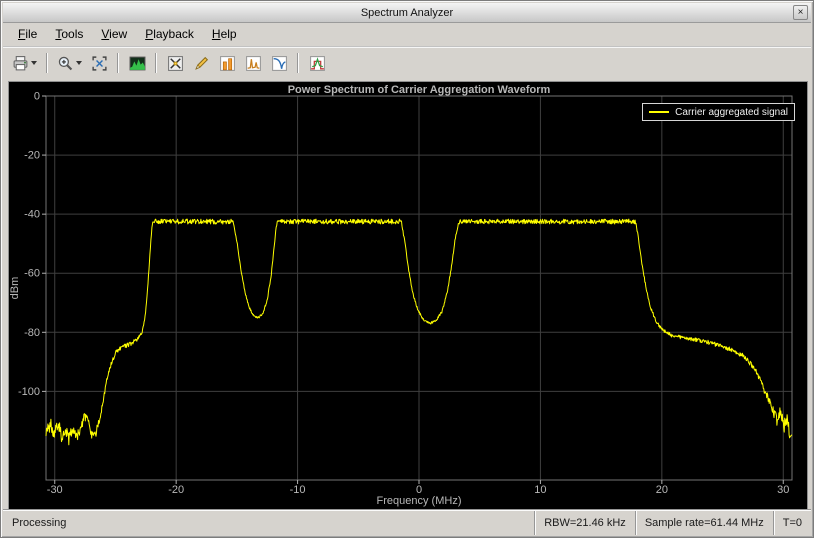  I want to click on spectrum-settings-button, so click(137, 63).